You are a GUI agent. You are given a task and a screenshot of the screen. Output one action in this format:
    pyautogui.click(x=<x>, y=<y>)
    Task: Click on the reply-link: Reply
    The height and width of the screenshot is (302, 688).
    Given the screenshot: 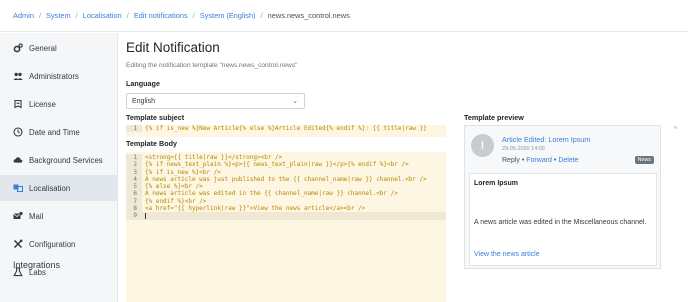 What is the action you would take?
    pyautogui.click(x=511, y=160)
    